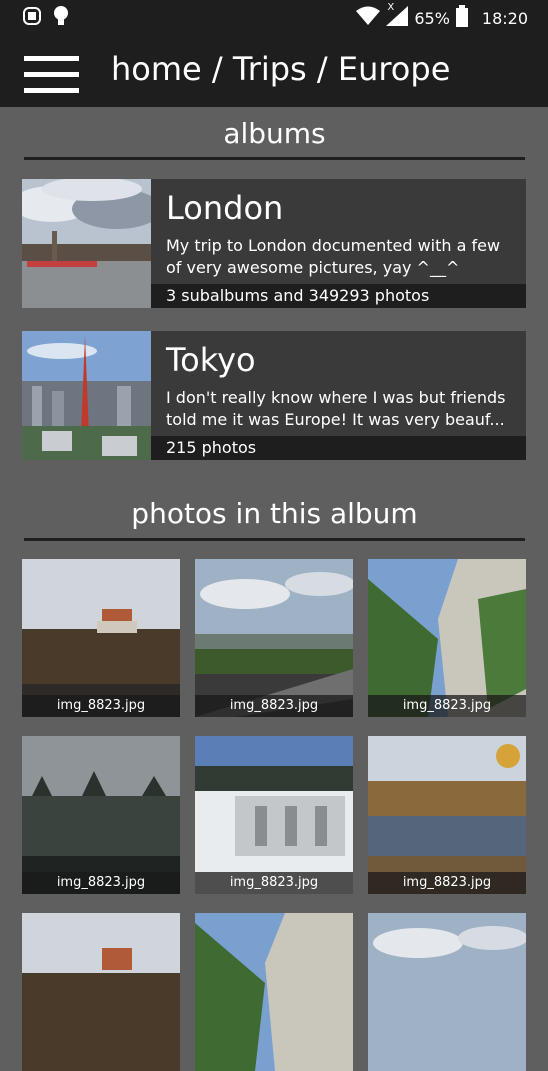  Describe the element at coordinates (274, 133) in the screenshot. I see `albums-heading: albums` at that location.